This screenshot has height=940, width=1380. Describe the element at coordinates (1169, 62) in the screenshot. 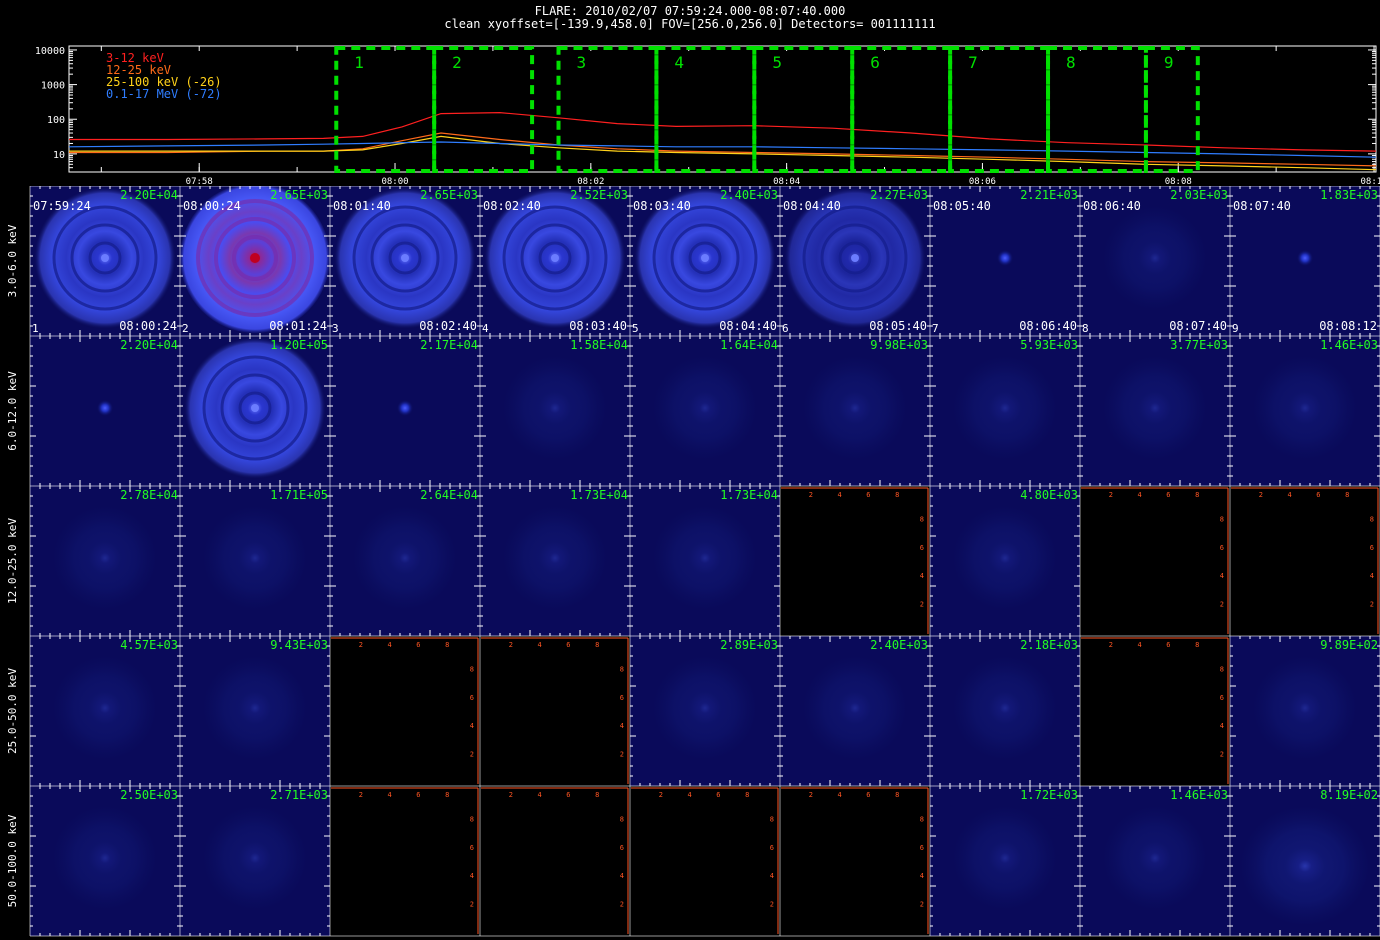

I see `time-window-number: 9` at that location.